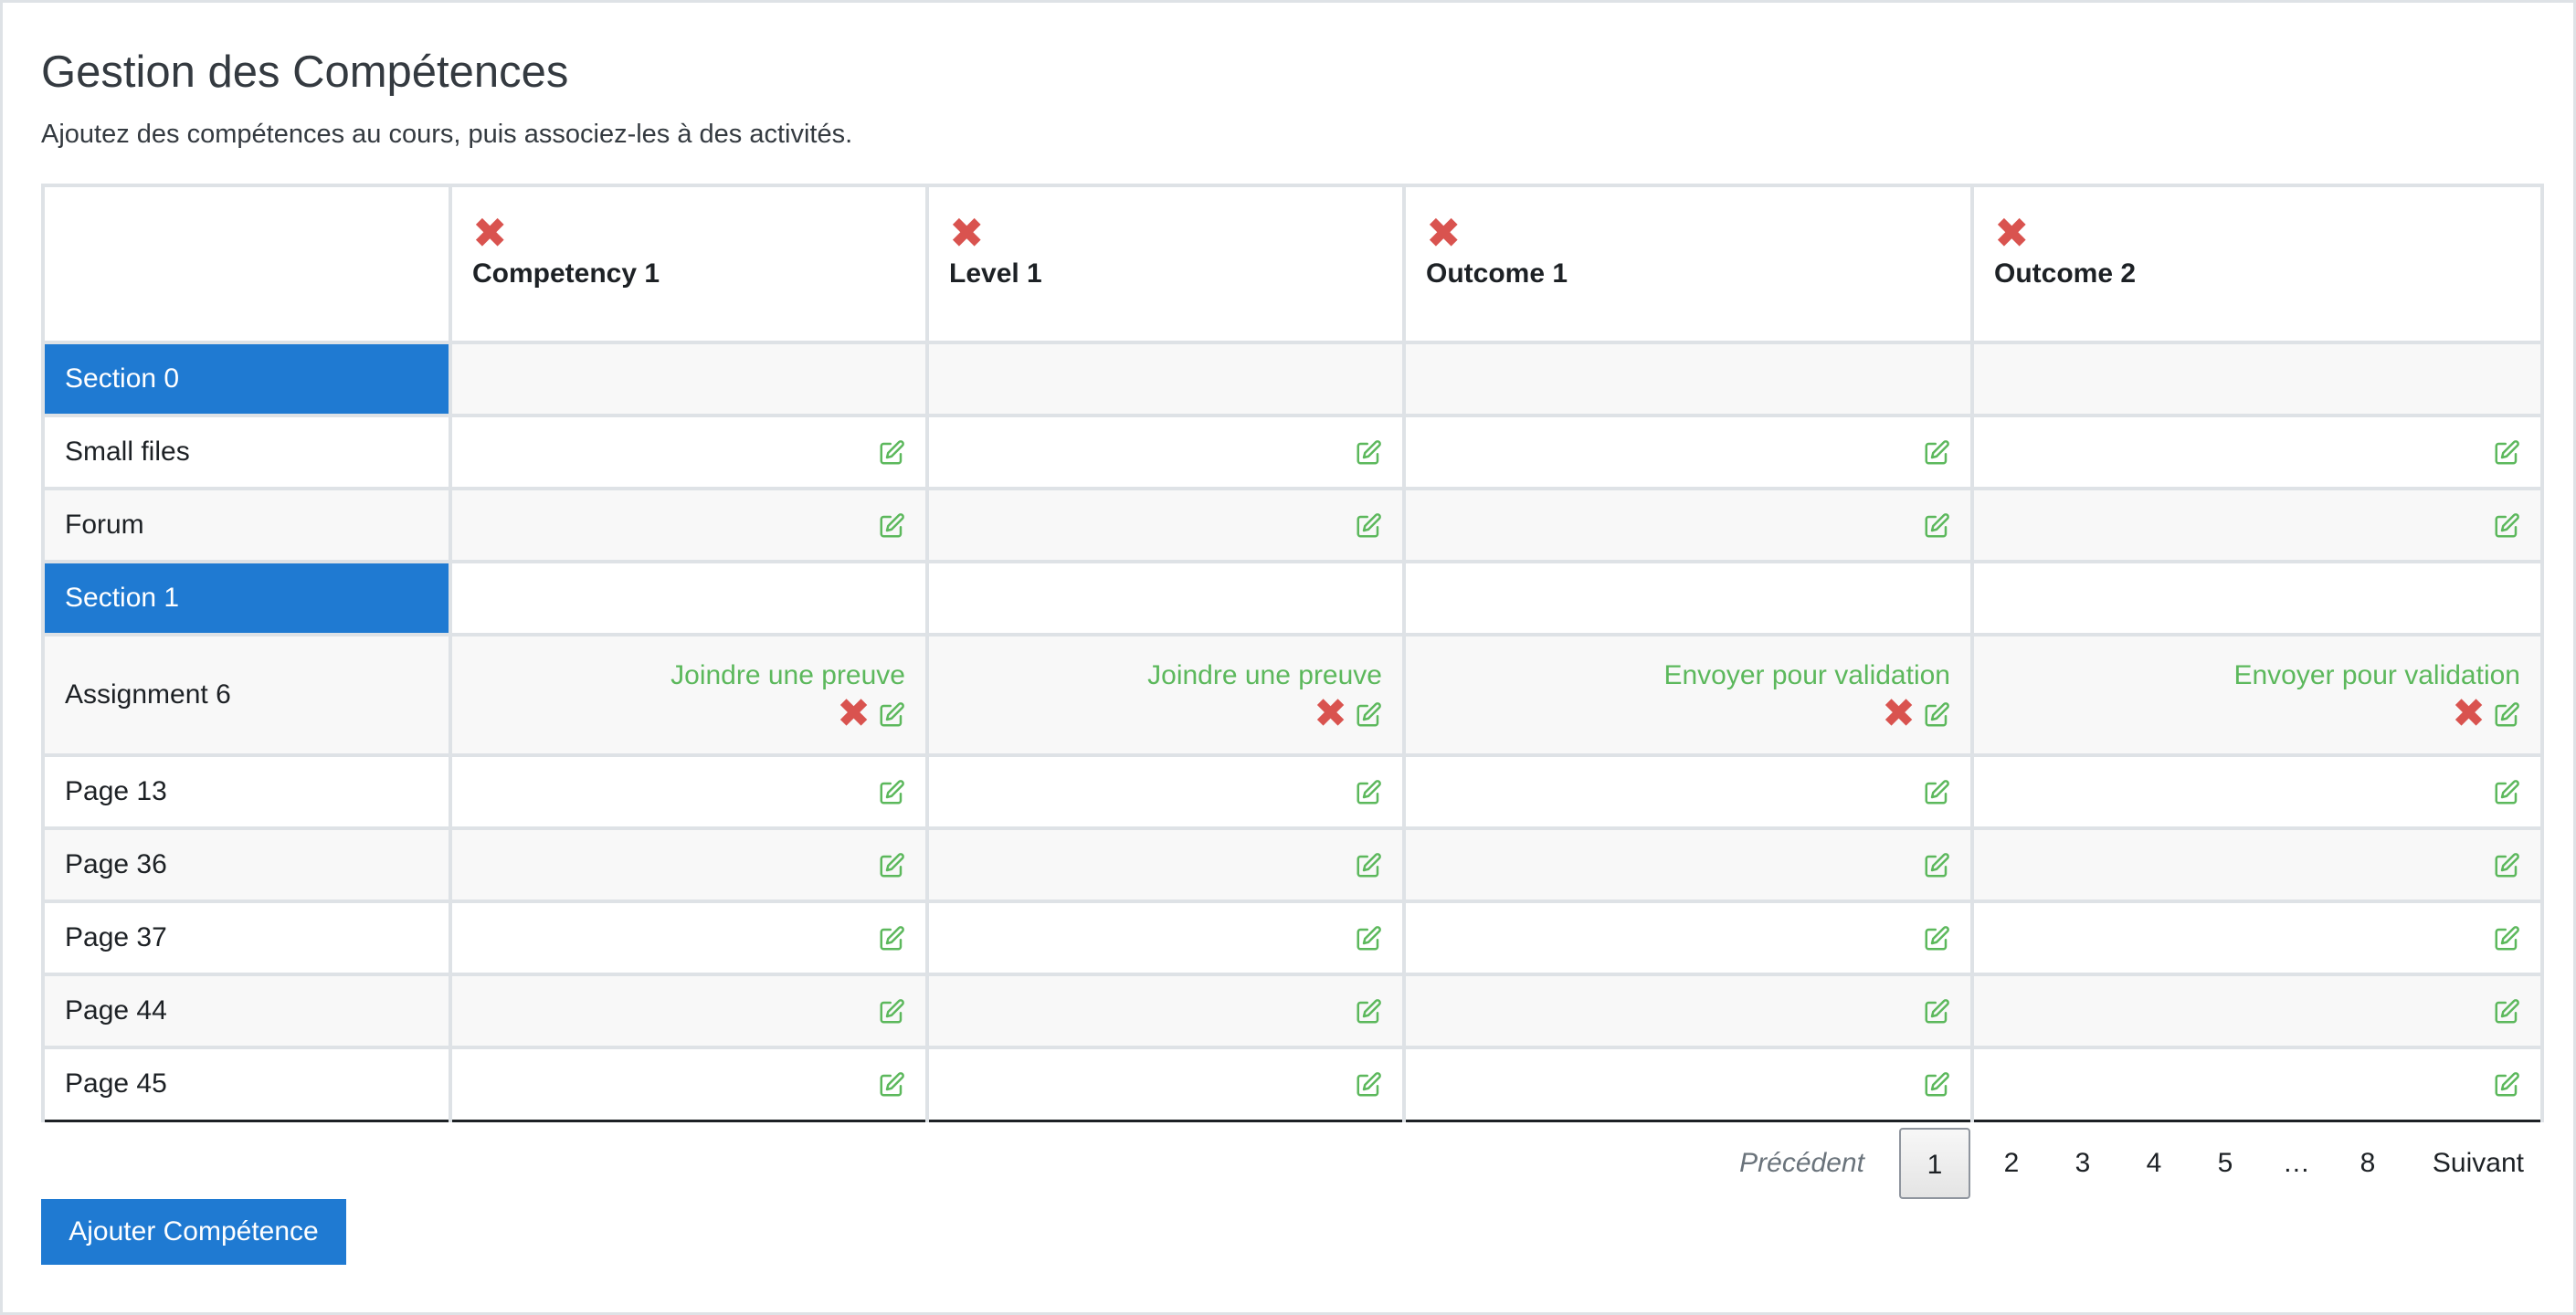  I want to click on pagination-page: 5, so click(2225, 1163).